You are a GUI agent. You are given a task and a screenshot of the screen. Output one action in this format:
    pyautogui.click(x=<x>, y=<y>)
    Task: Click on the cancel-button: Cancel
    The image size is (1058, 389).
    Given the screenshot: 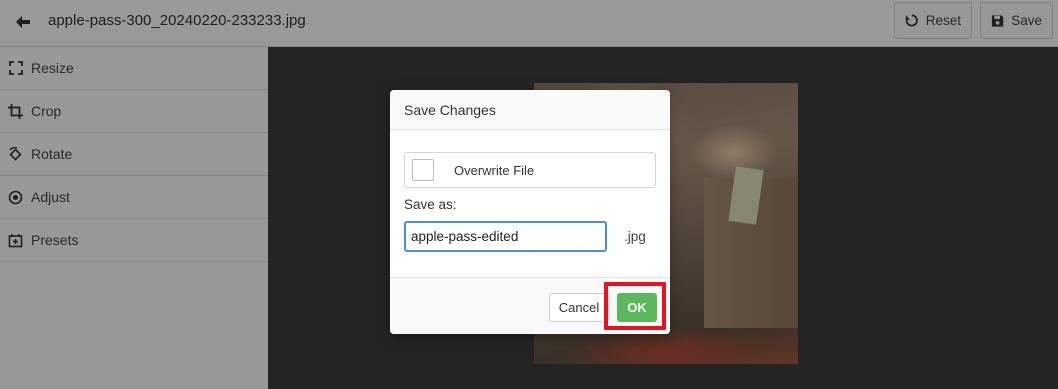 What is the action you would take?
    pyautogui.click(x=579, y=307)
    